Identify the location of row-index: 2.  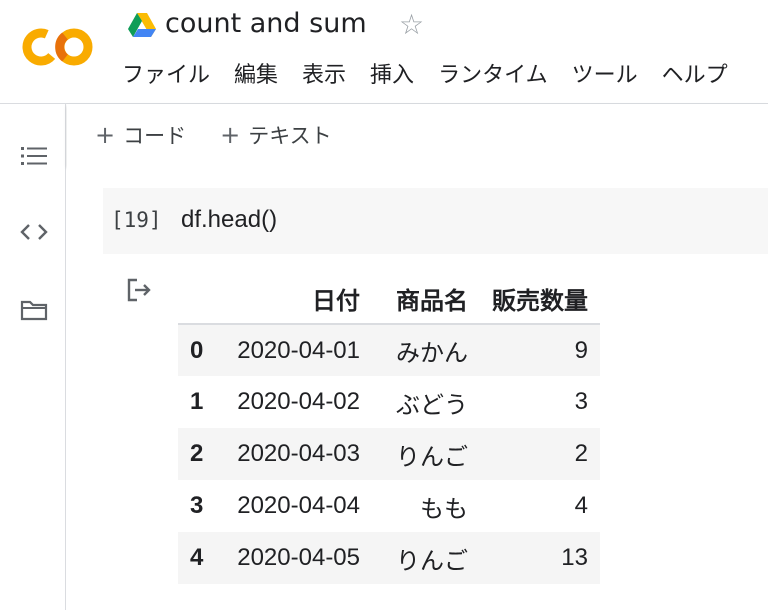
(197, 453).